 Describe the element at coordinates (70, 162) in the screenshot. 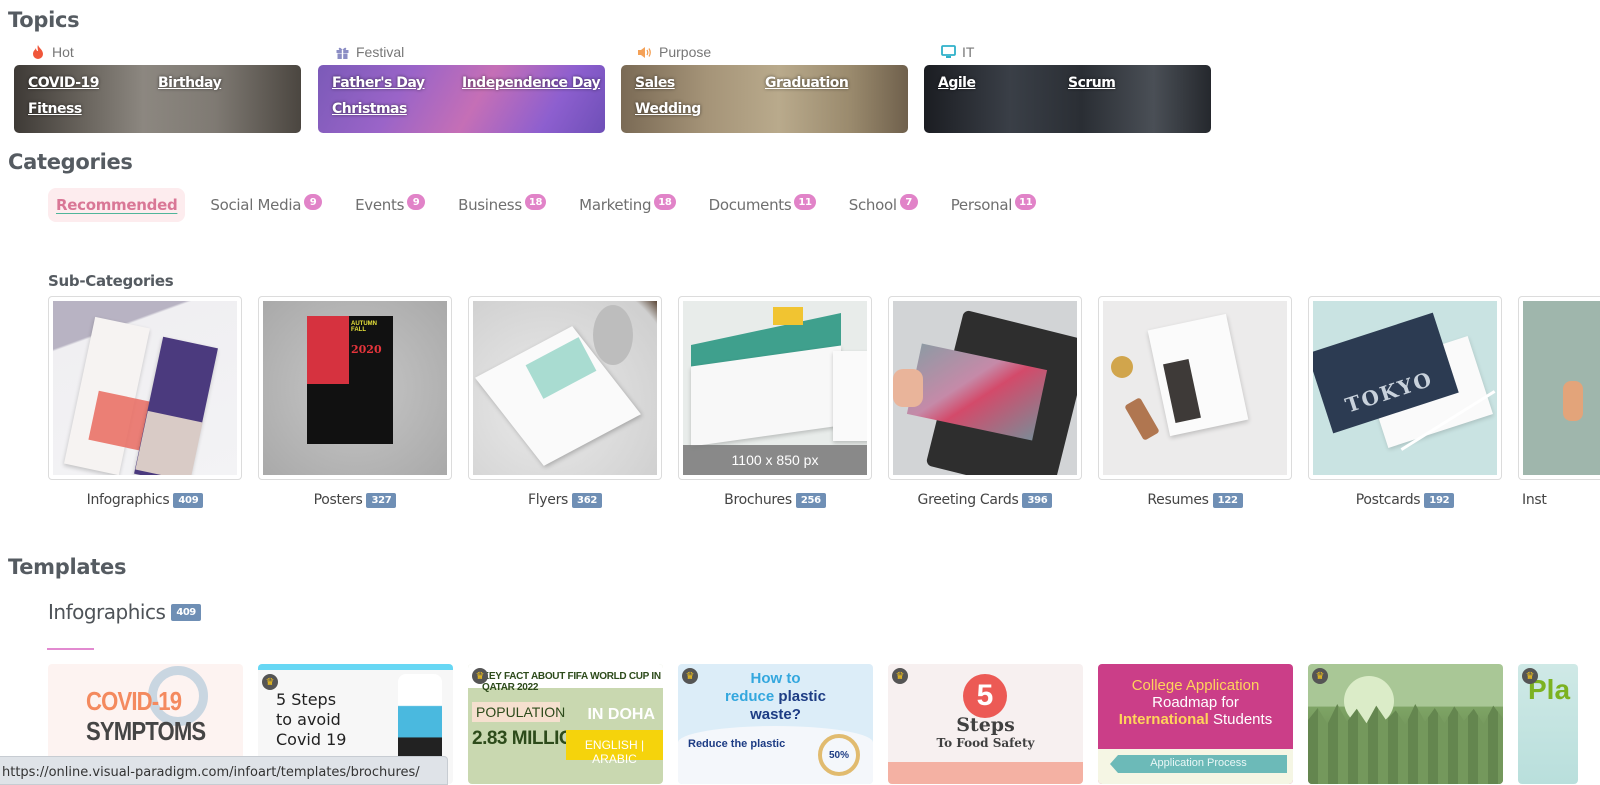

I see `categories-heading: Categories` at that location.